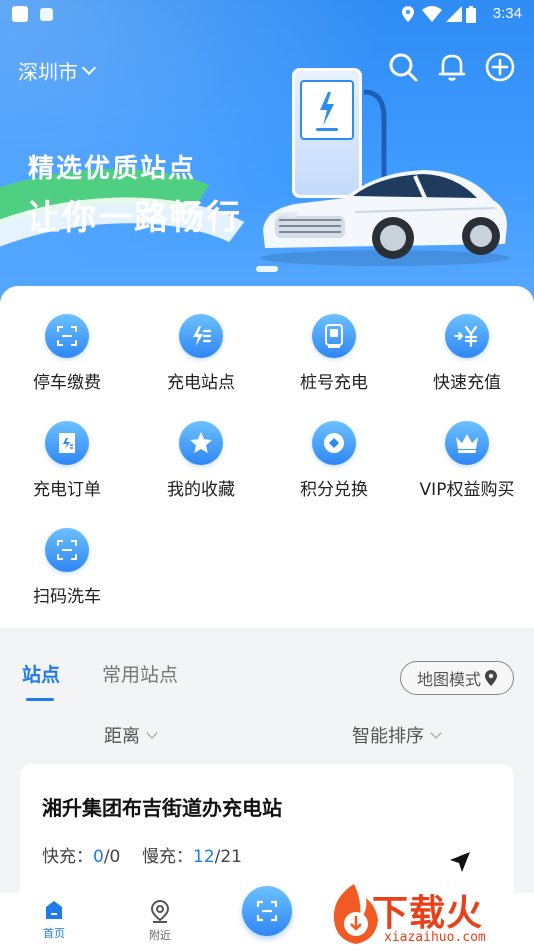 The height and width of the screenshot is (950, 534). I want to click on grid-item-label: 充电站点, so click(201, 383).